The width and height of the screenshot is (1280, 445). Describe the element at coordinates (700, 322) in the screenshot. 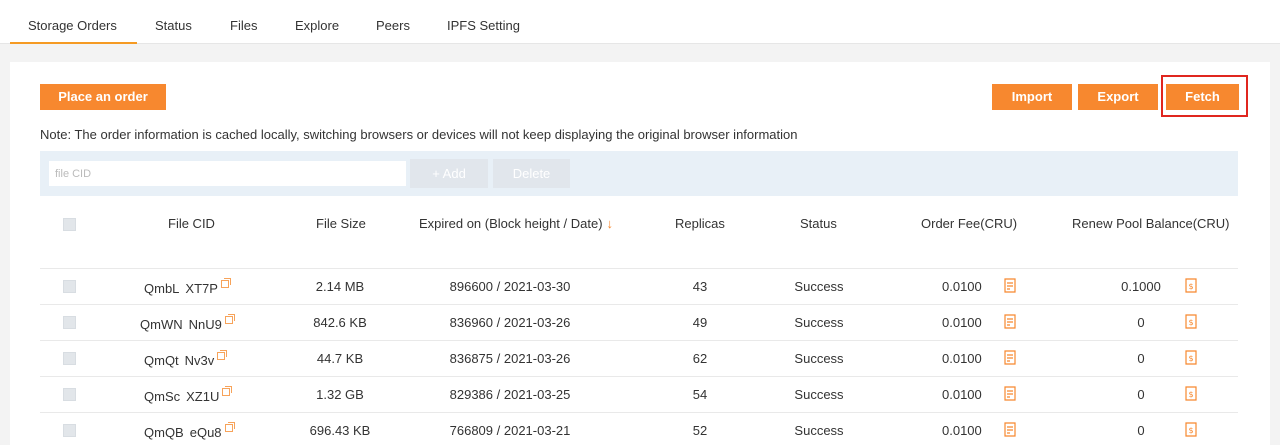

I see `replicas-cell: 49` at that location.